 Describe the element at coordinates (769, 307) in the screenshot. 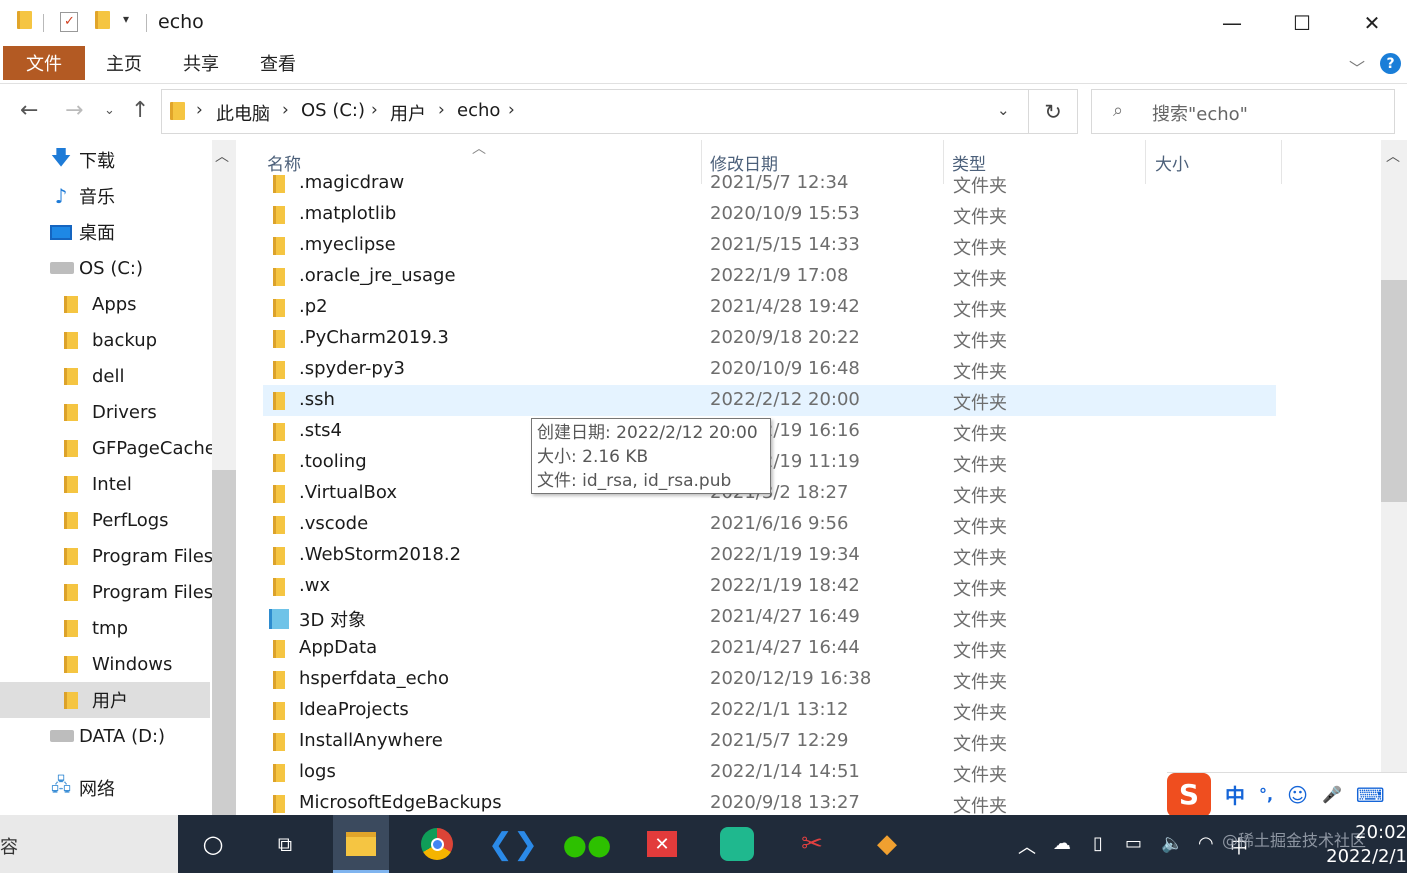

I see `table-row: .p2 2021/4/28 19:42 文件夹` at that location.